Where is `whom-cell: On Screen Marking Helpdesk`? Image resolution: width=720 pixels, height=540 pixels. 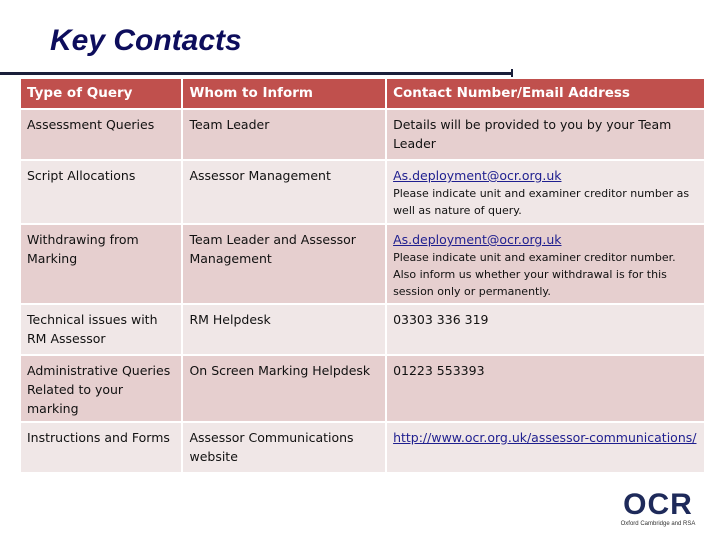
whom-cell: On Screen Marking Helpdesk is located at coordinates (284, 388).